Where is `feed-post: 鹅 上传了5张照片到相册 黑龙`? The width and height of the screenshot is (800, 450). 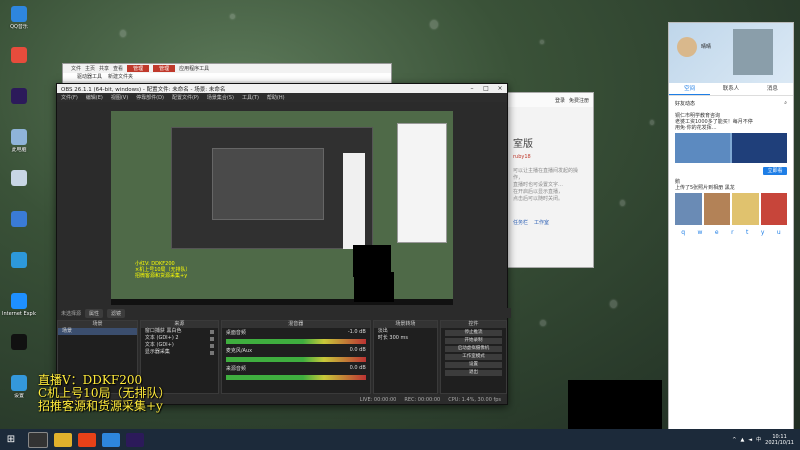
feed-post: 鹅 上传了5张照片到相册 黑龙 is located at coordinates (731, 185).